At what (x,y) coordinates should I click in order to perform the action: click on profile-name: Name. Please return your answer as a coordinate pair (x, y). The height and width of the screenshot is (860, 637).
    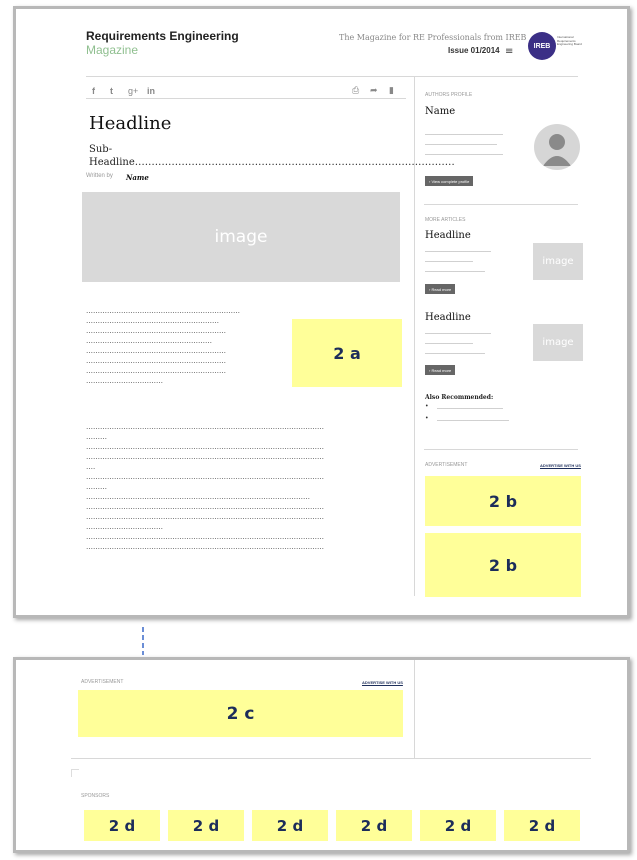
    Looking at the image, I should click on (440, 111).